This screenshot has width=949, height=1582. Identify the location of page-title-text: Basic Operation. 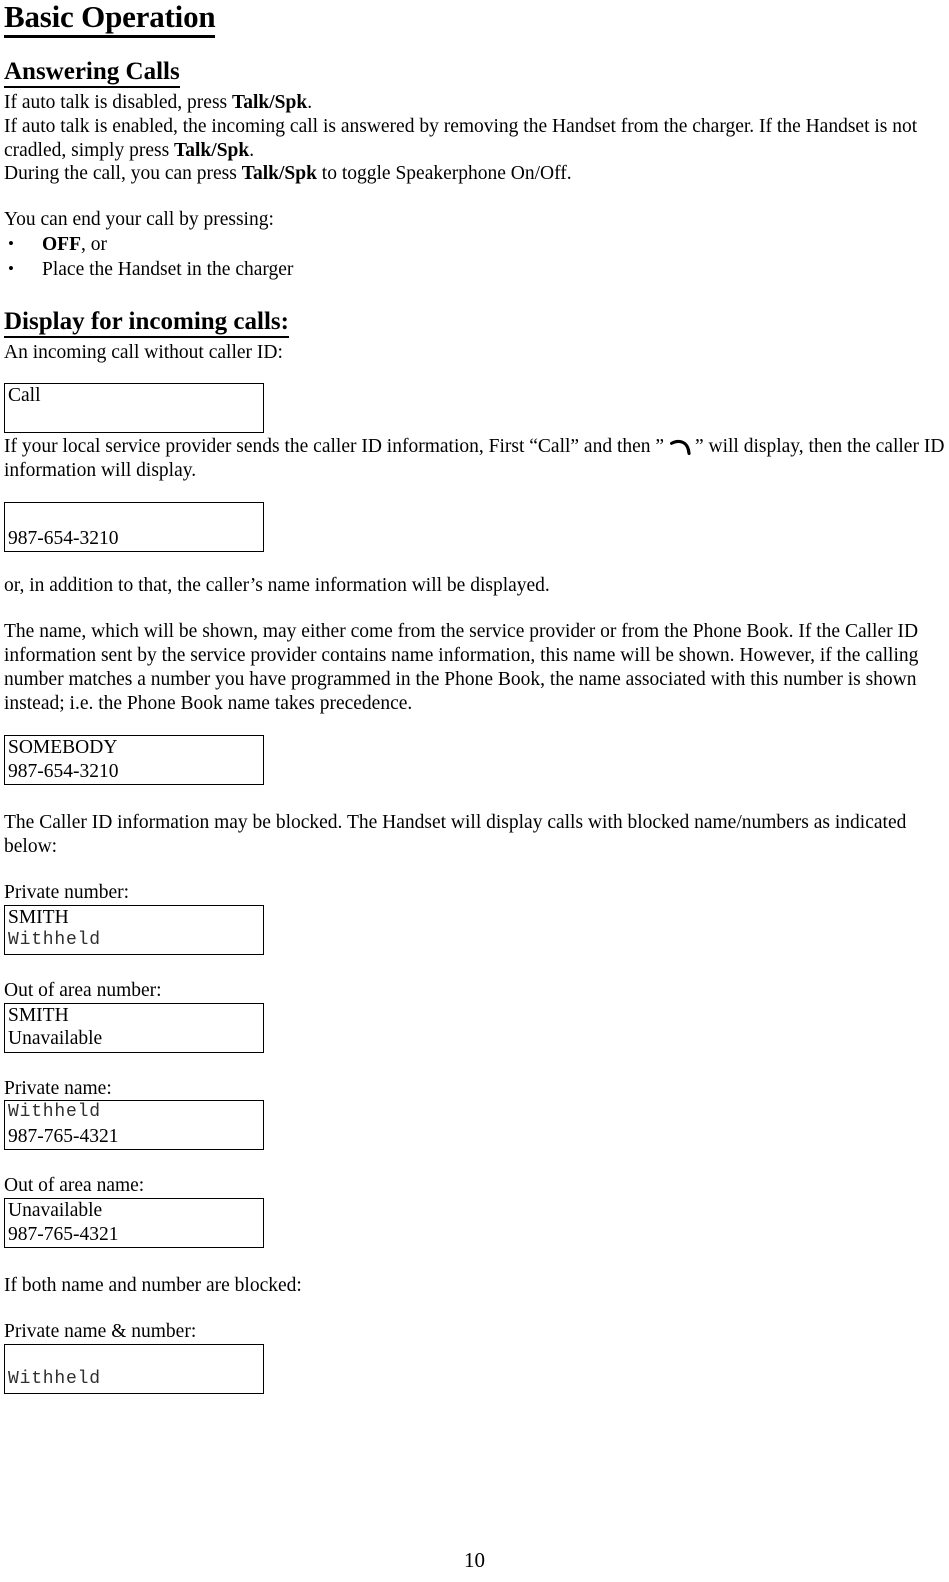
(110, 19).